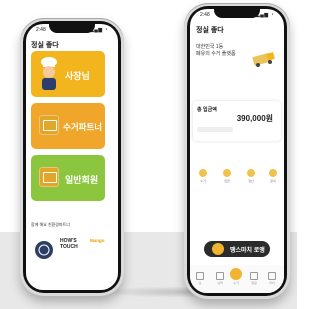 The image size is (320, 309). What do you see at coordinates (236, 283) in the screenshot?
I see `tab-label: 수거` at bounding box center [236, 283].